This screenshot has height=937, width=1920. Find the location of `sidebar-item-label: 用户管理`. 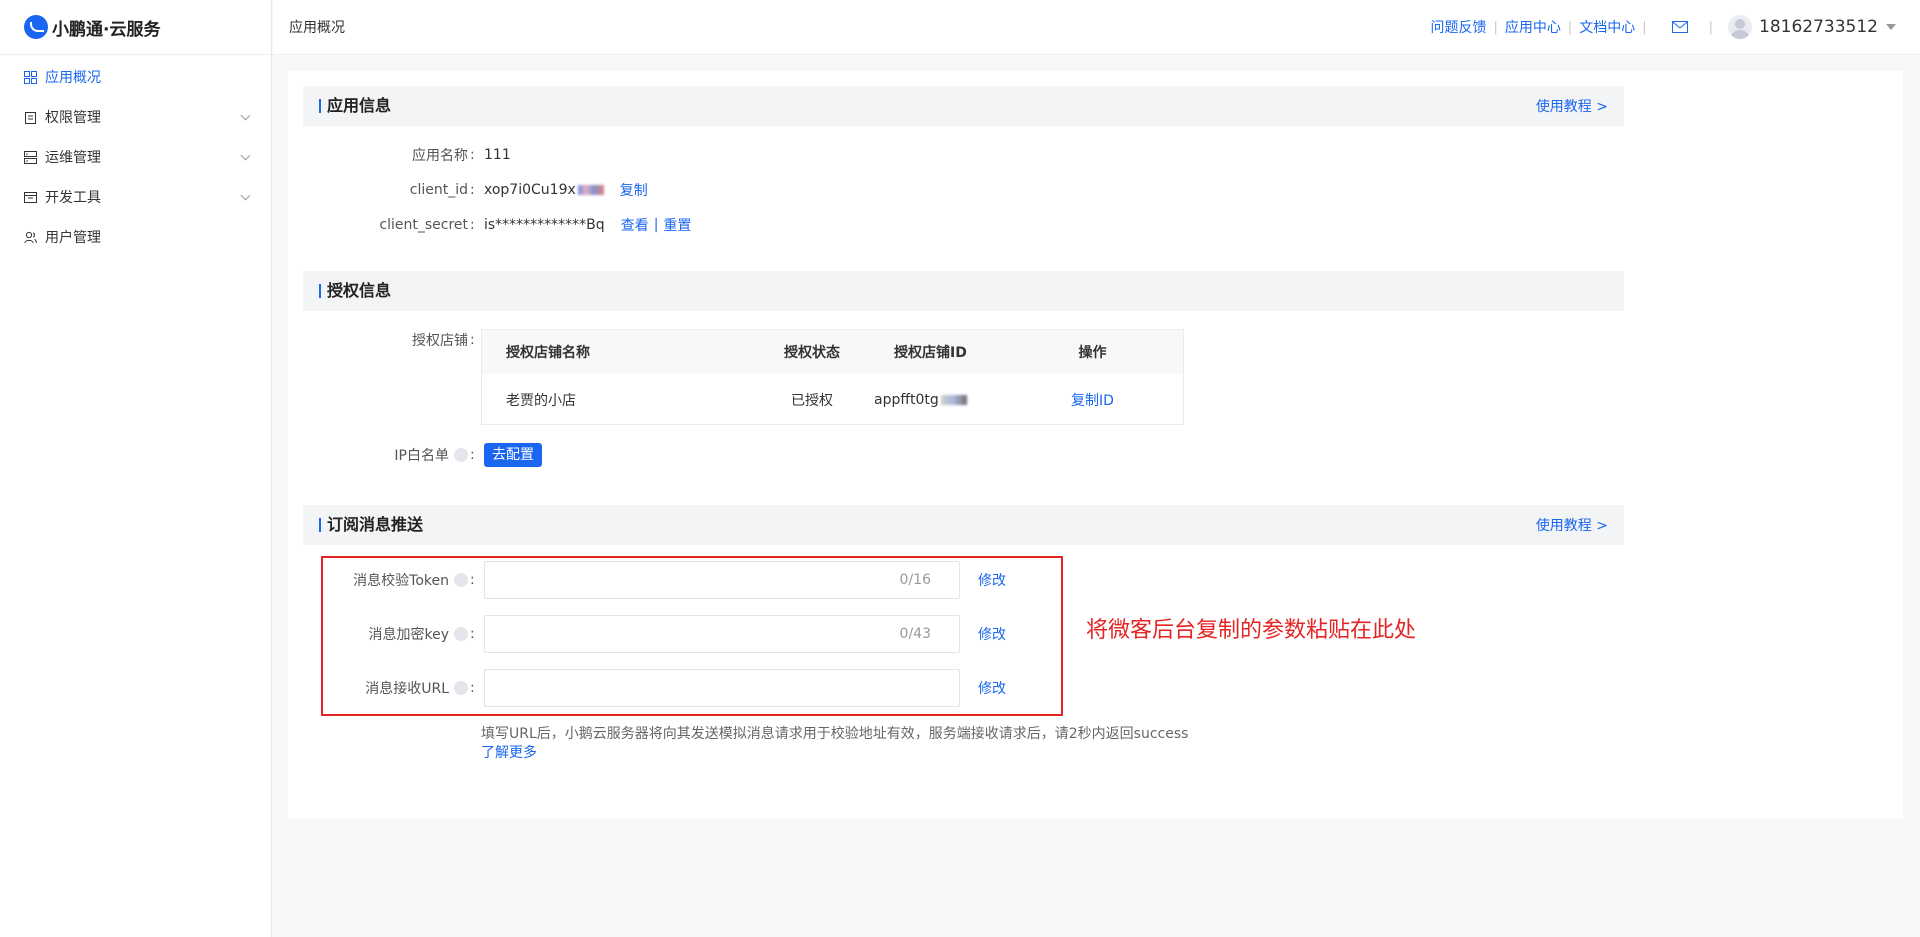

sidebar-item-label: 用户管理 is located at coordinates (73, 238).